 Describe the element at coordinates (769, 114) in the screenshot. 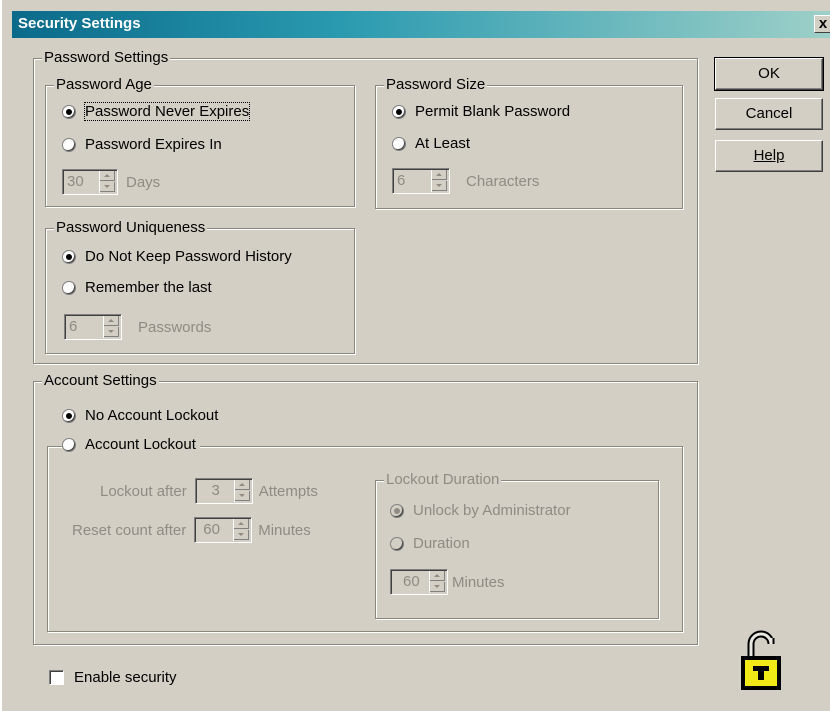

I see `cancel-button: Cancel` at that location.